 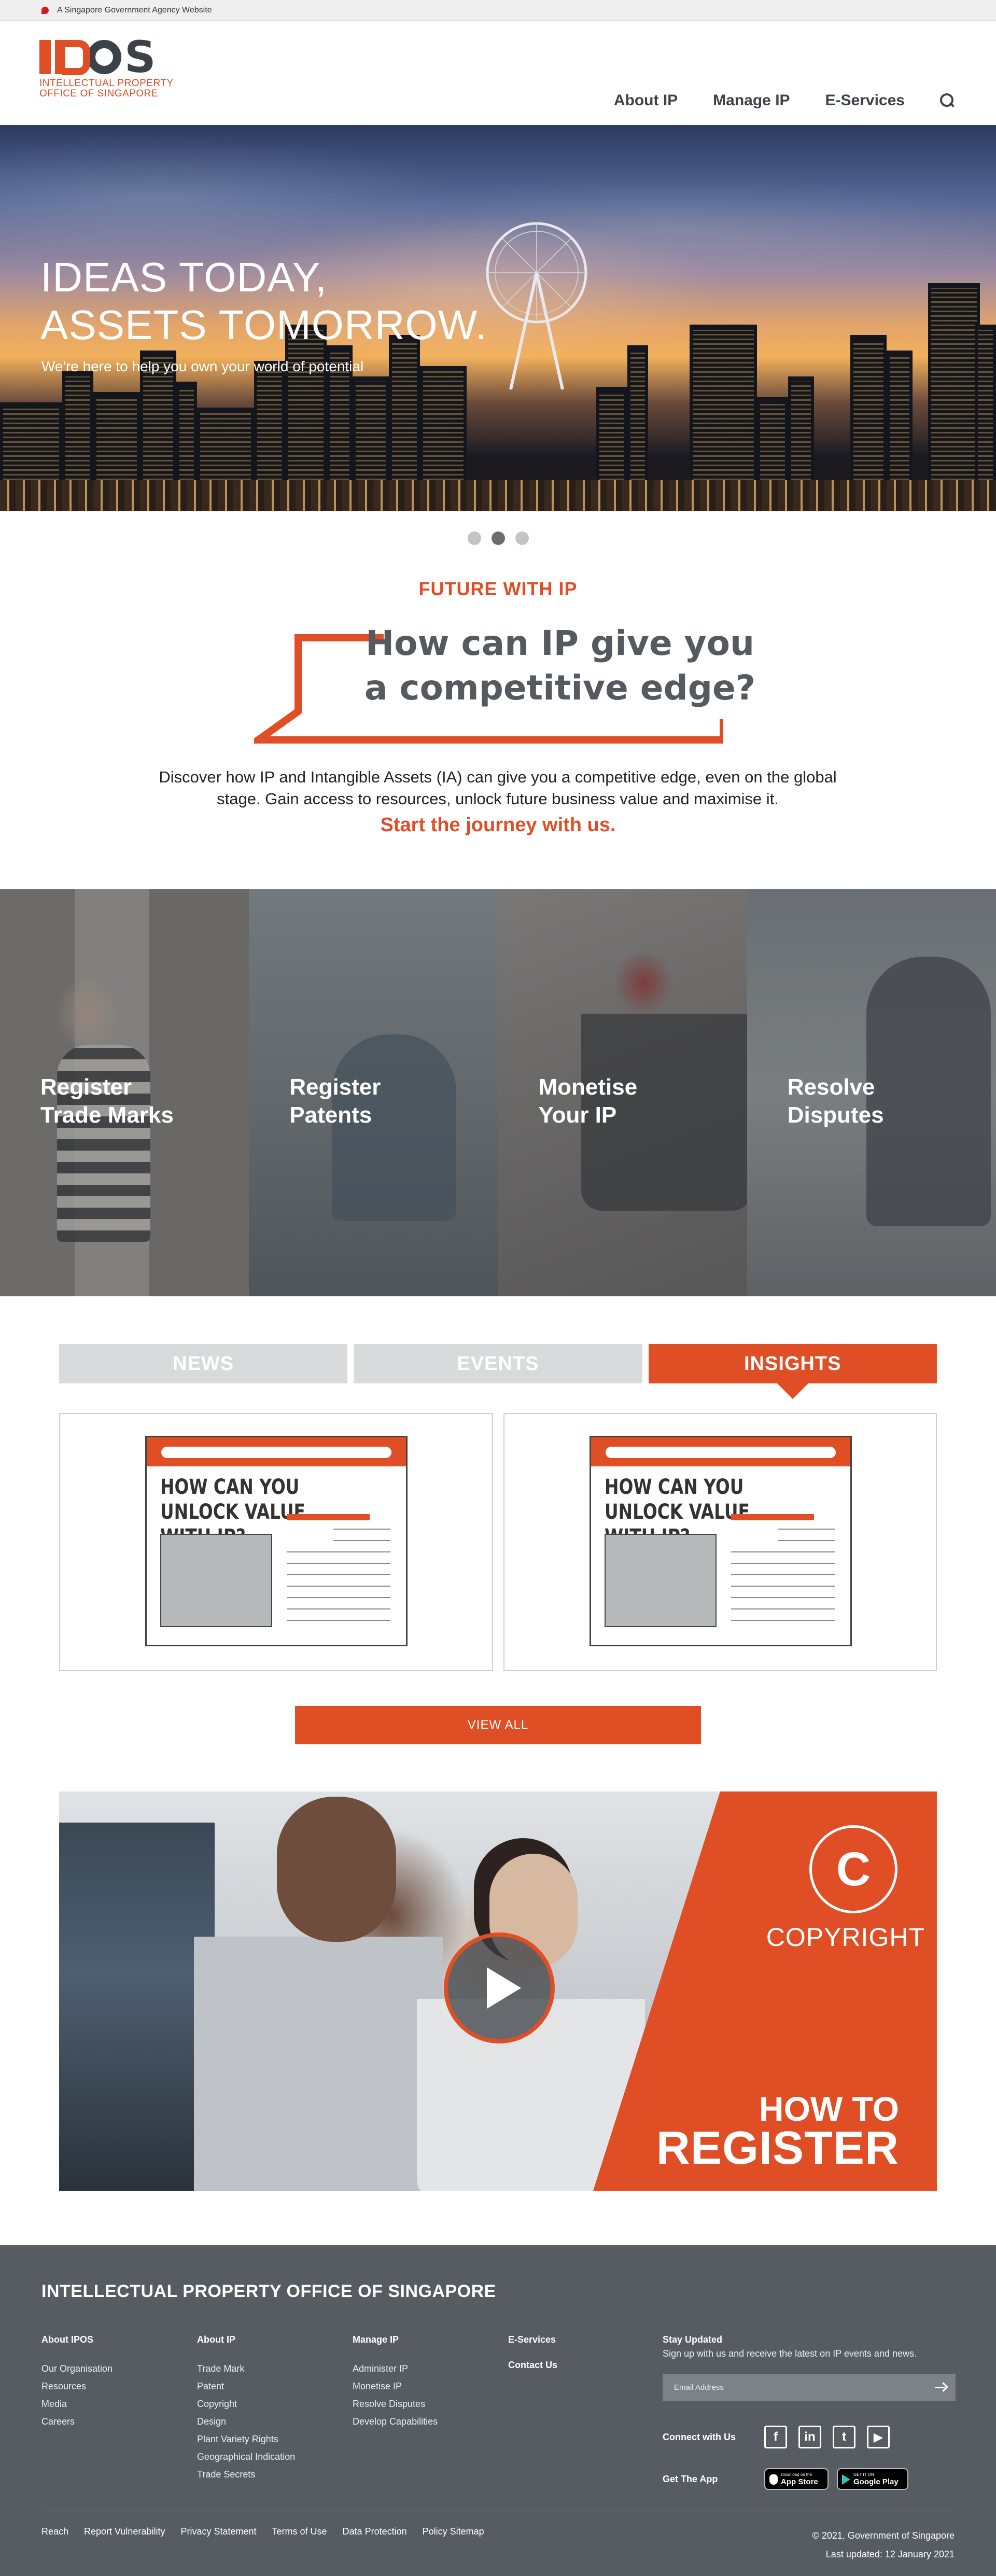 What do you see at coordinates (864, 2474) in the screenshot?
I see `google-play-small: GET IT ON` at bounding box center [864, 2474].